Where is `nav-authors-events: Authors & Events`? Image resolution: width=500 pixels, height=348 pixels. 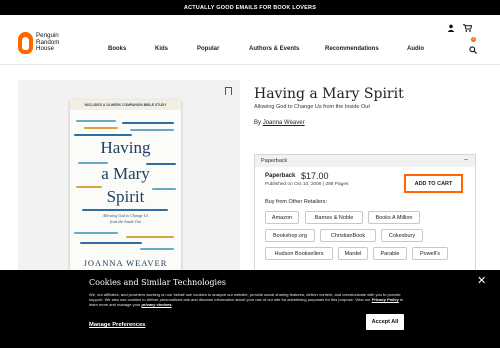
nav-authors-events: Authors & Events is located at coordinates (274, 49).